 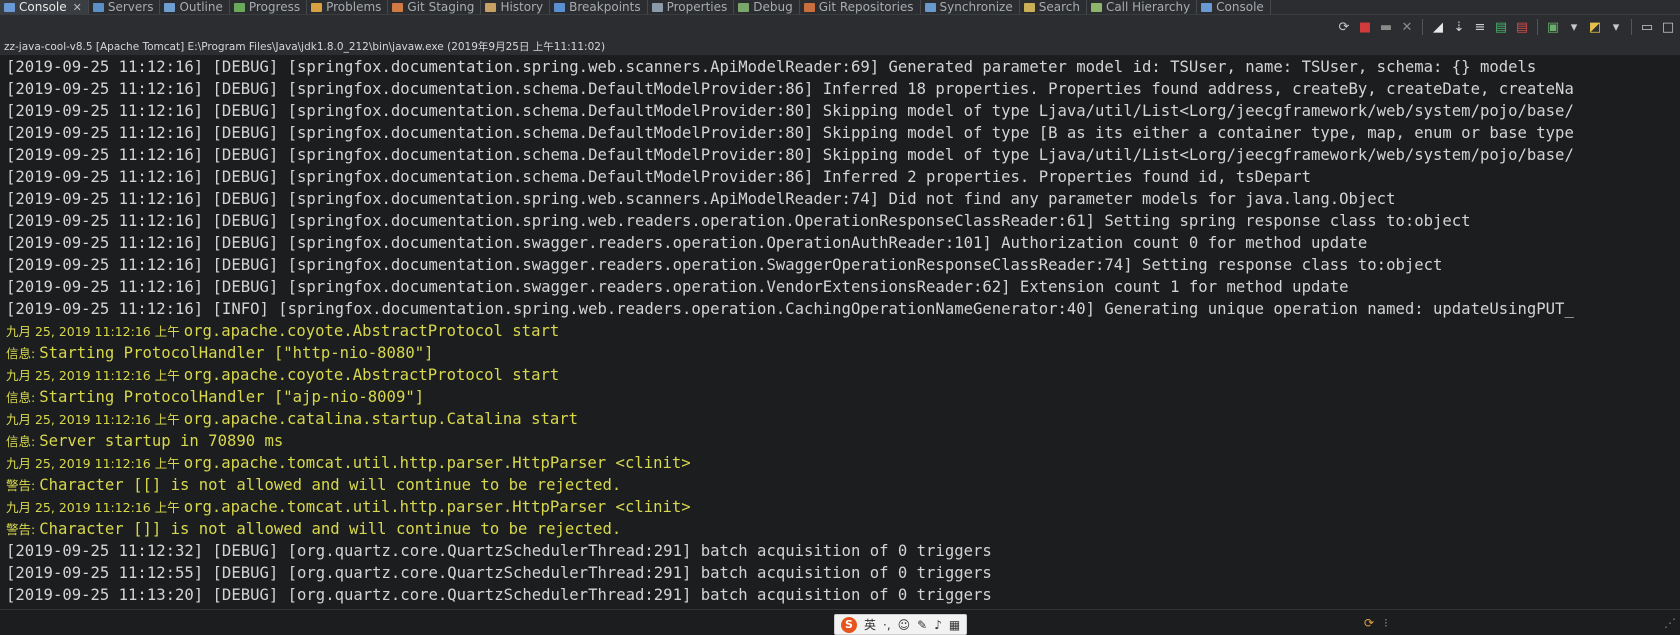 I want to click on close-icon: ✕, so click(x=77, y=7).